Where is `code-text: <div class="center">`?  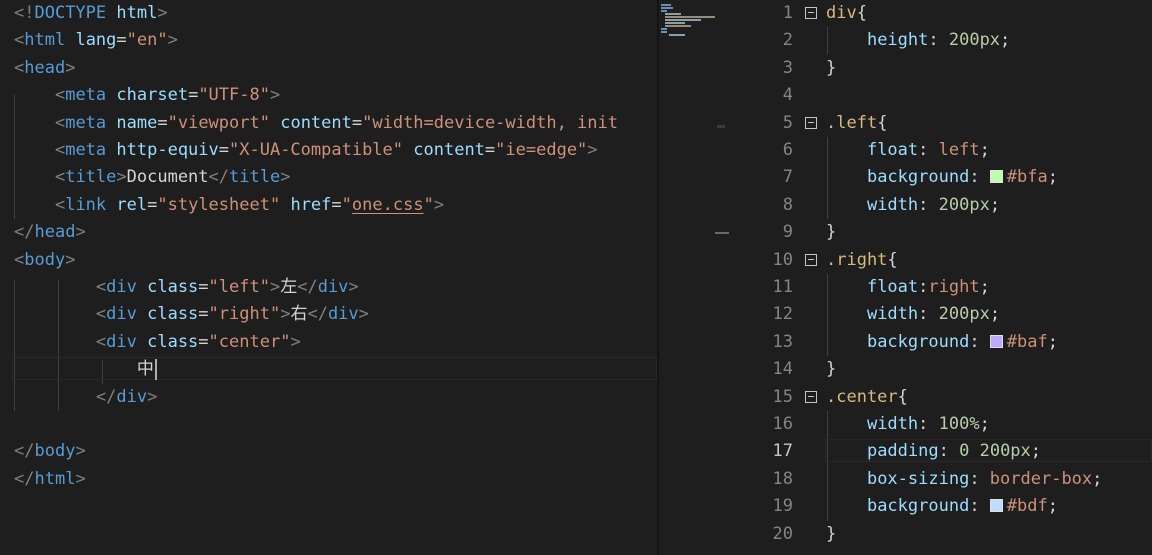 code-text: <div class="center"> is located at coordinates (157, 342).